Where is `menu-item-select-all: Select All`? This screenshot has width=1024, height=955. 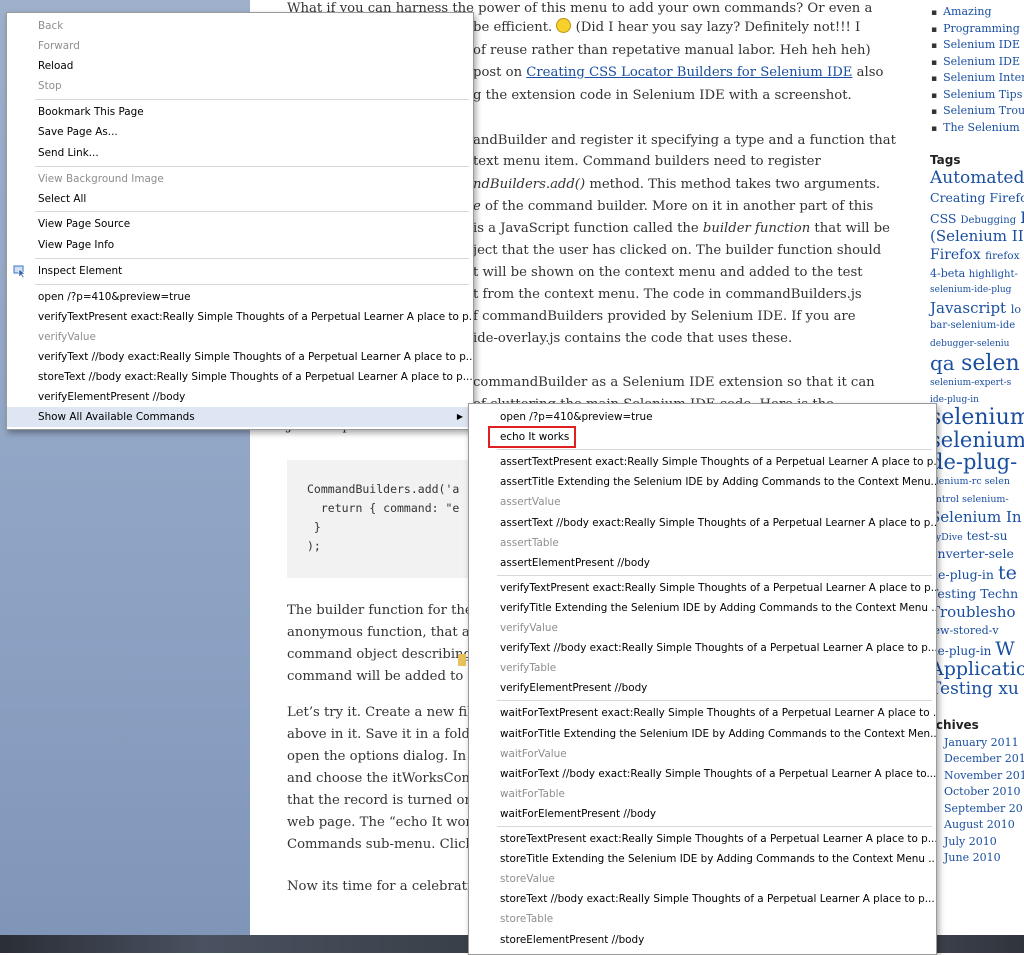 menu-item-select-all: Select All is located at coordinates (240, 199).